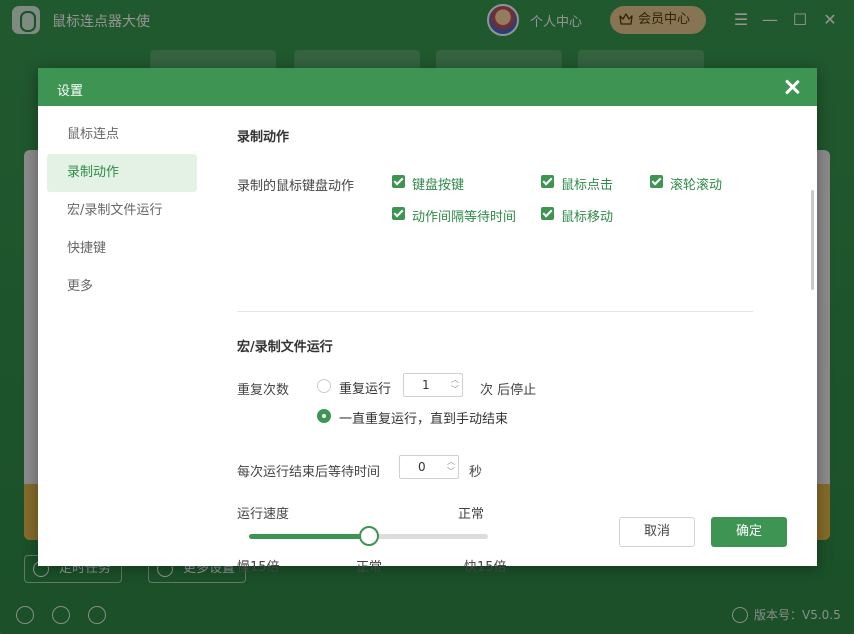  What do you see at coordinates (587, 185) in the screenshot?
I see `mouse-click-checkbox-label: 鼠标点击` at bounding box center [587, 185].